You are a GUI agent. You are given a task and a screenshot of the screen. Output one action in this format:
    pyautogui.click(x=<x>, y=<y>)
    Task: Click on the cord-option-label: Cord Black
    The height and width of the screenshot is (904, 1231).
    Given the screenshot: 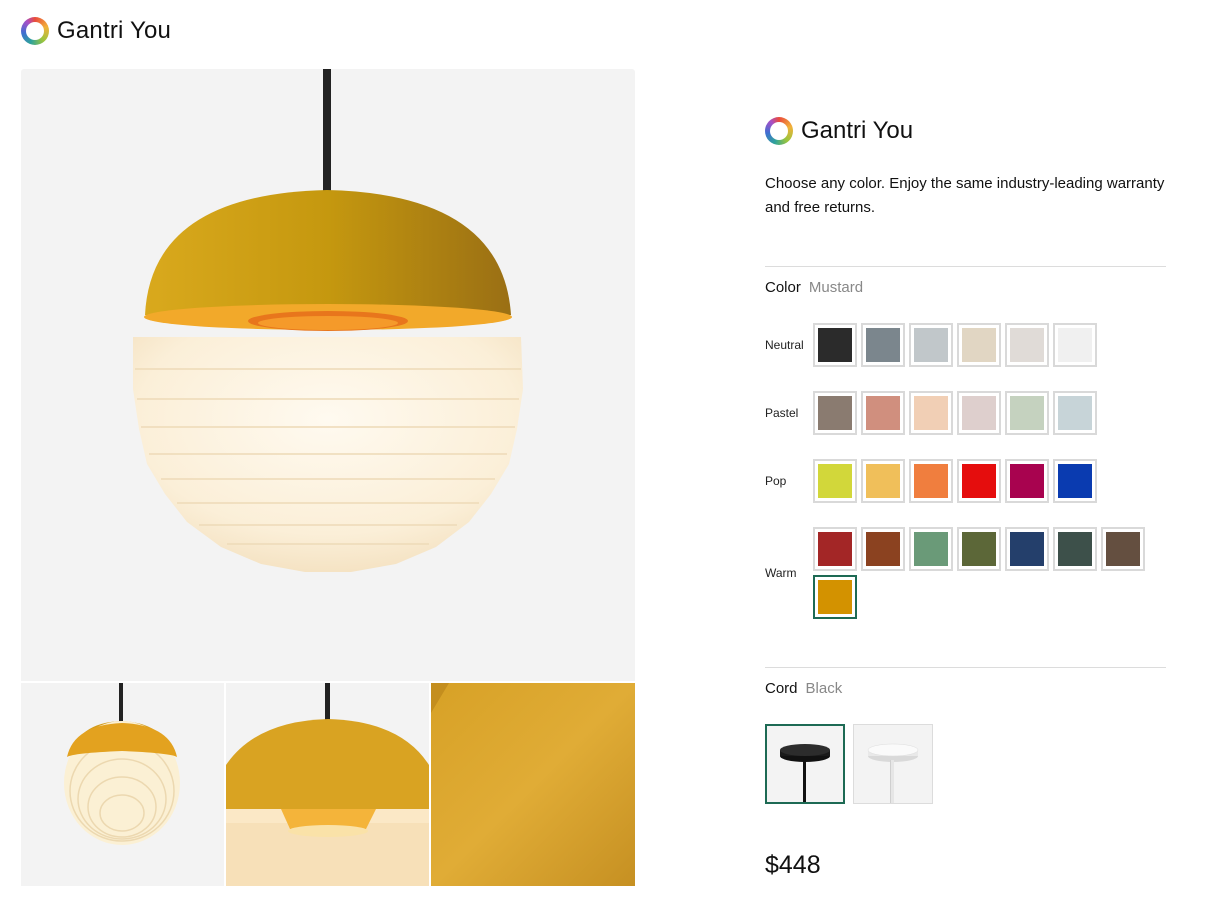 What is the action you would take?
    pyautogui.click(x=803, y=688)
    